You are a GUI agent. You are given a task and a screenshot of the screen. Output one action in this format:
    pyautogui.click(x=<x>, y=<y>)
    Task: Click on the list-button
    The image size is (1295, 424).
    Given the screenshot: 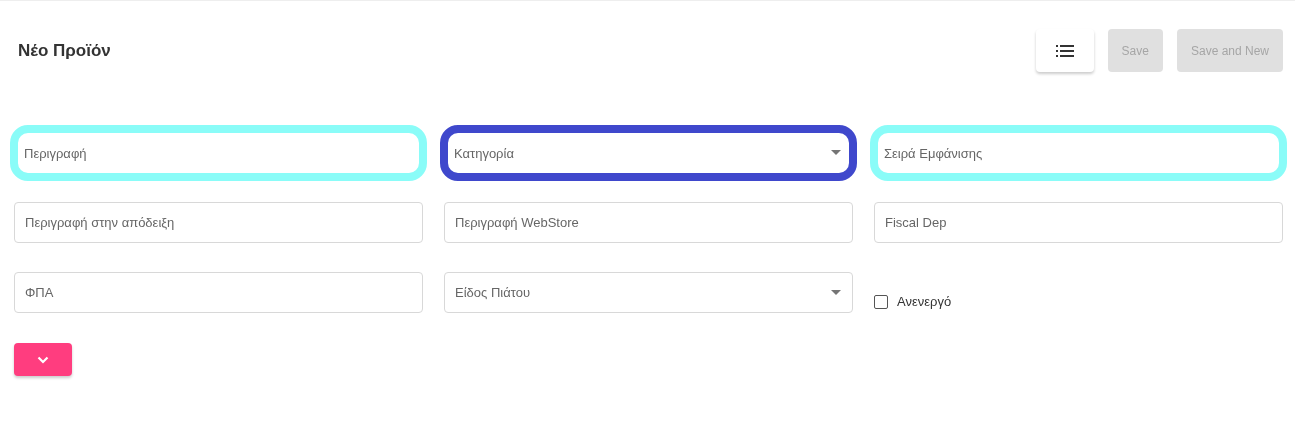 What is the action you would take?
    pyautogui.click(x=1064, y=50)
    